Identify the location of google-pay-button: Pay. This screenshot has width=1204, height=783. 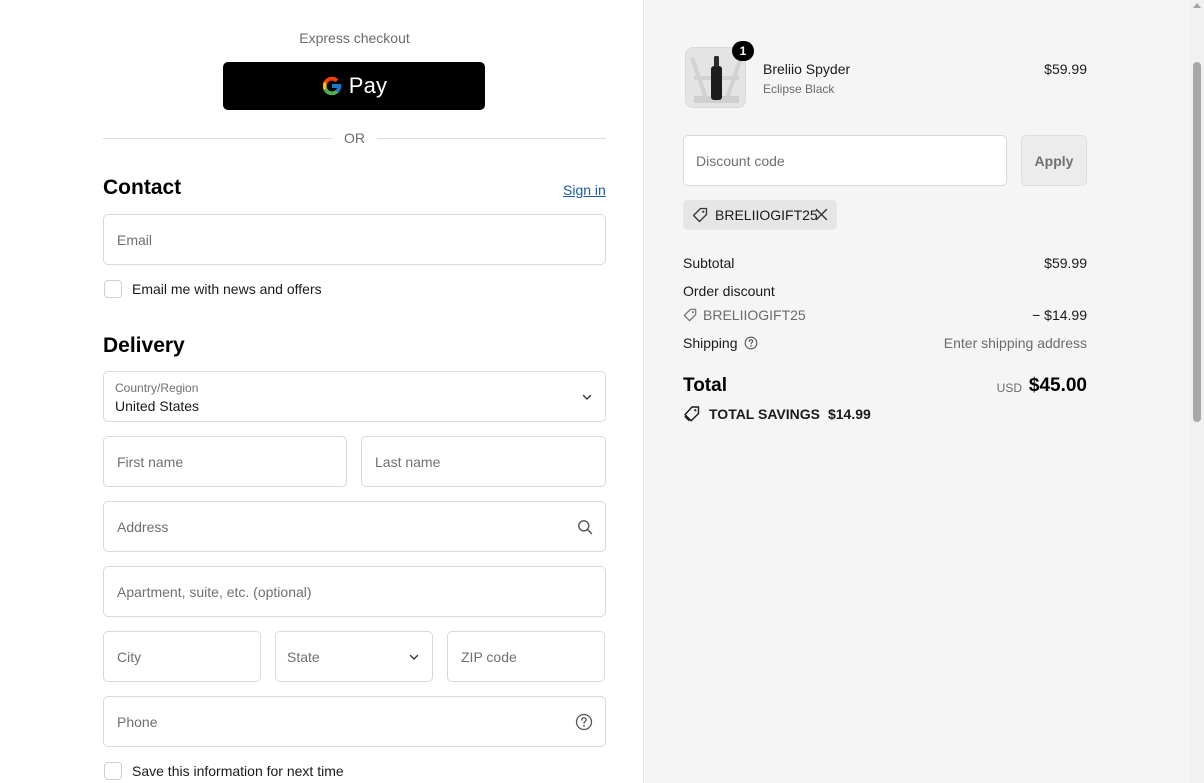
(354, 86).